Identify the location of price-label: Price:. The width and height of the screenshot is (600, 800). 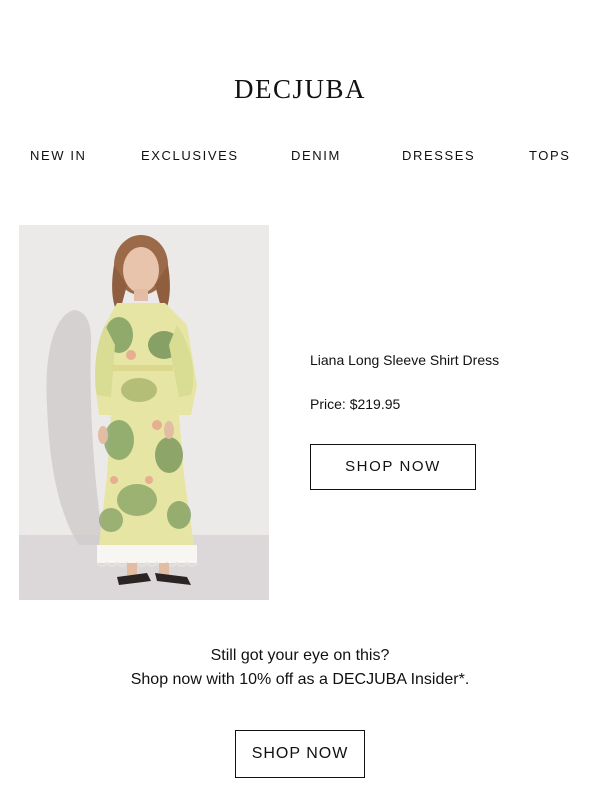
(328, 404).